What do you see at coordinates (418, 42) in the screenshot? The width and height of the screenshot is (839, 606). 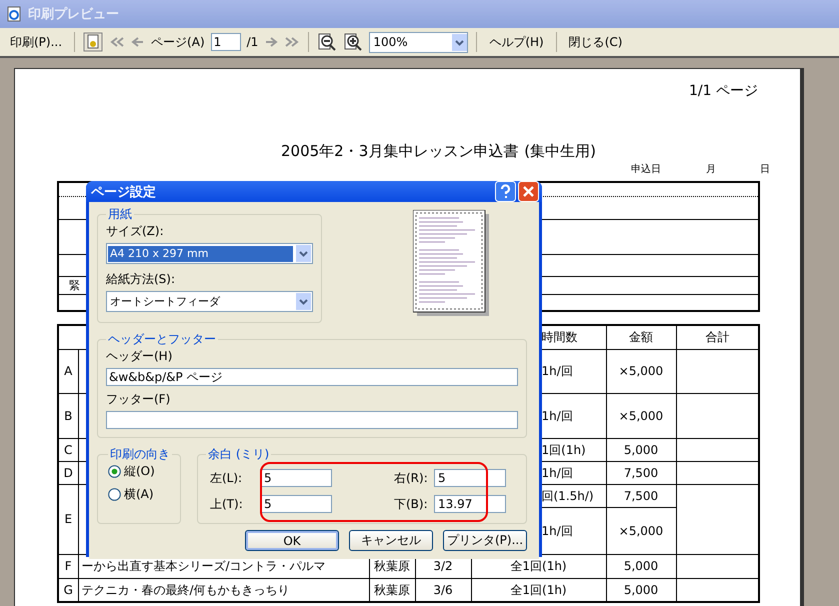 I see `zoom-dropdown: 100%` at bounding box center [418, 42].